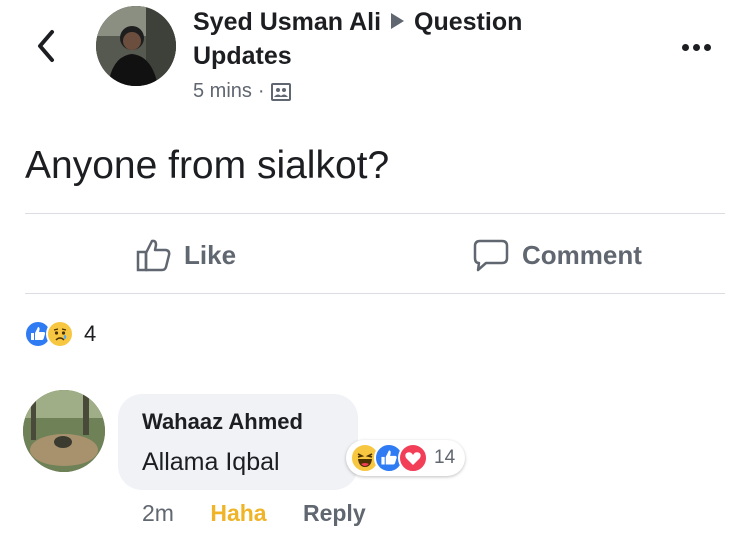  What do you see at coordinates (153, 255) in the screenshot?
I see `thumbs-up-icon` at bounding box center [153, 255].